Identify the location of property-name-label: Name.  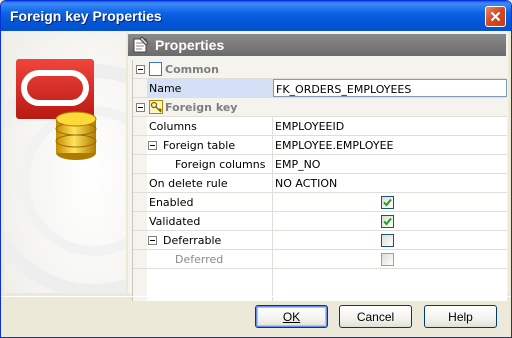
(165, 88).